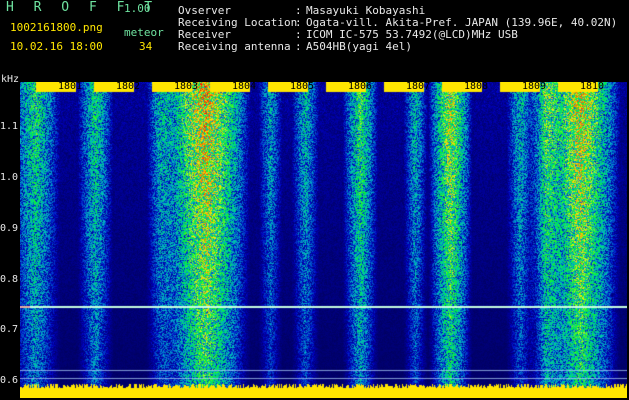 The width and height of the screenshot is (629, 400). I want to click on y-tick-label: 1.0, so click(9, 177).